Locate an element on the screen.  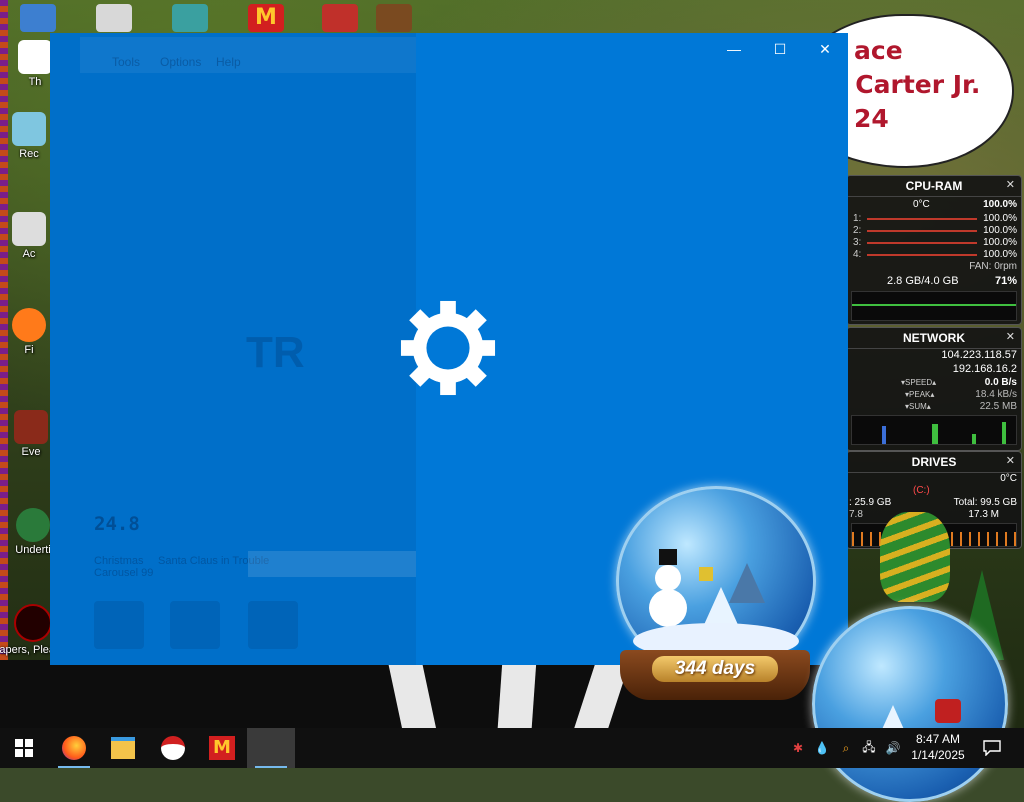
ghost-version: 24.8 is located at coordinates (117, 524).